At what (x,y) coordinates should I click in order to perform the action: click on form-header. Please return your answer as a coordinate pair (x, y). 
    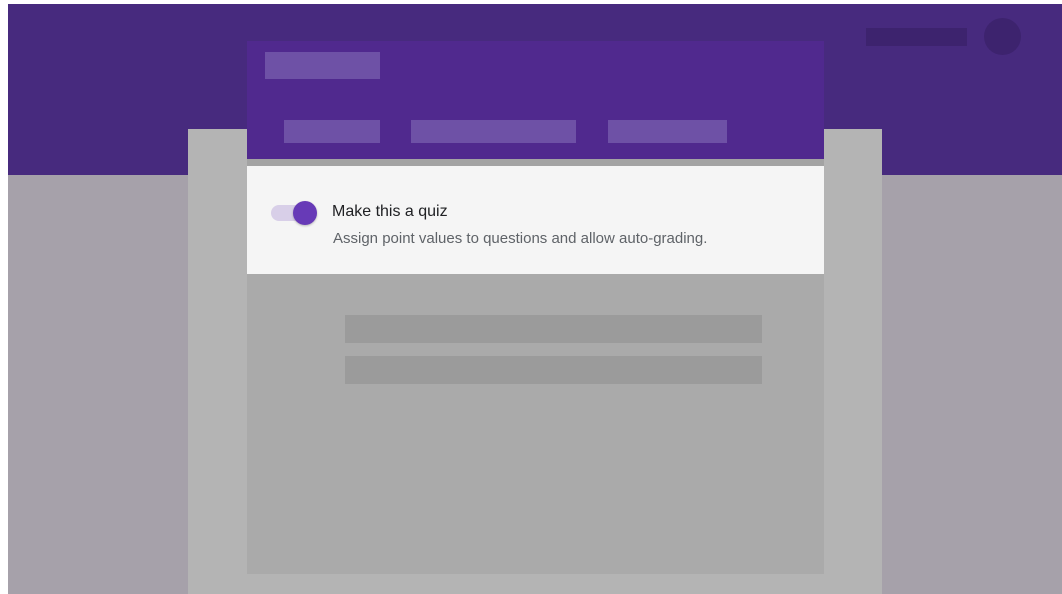
    Looking at the image, I should click on (535, 100).